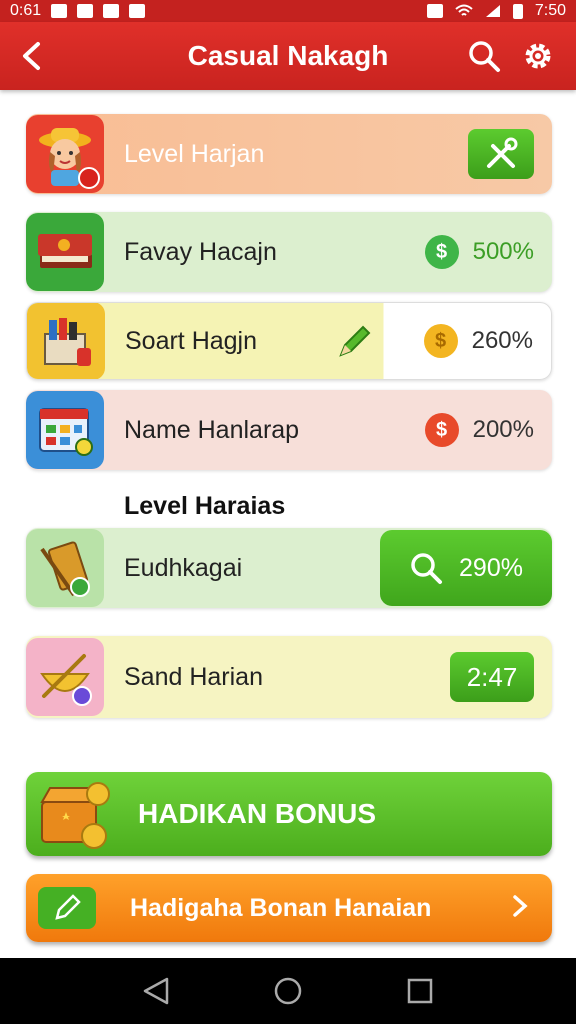 Image resolution: width=576 pixels, height=1024 pixels. I want to click on timer-badge: 2:47, so click(492, 677).